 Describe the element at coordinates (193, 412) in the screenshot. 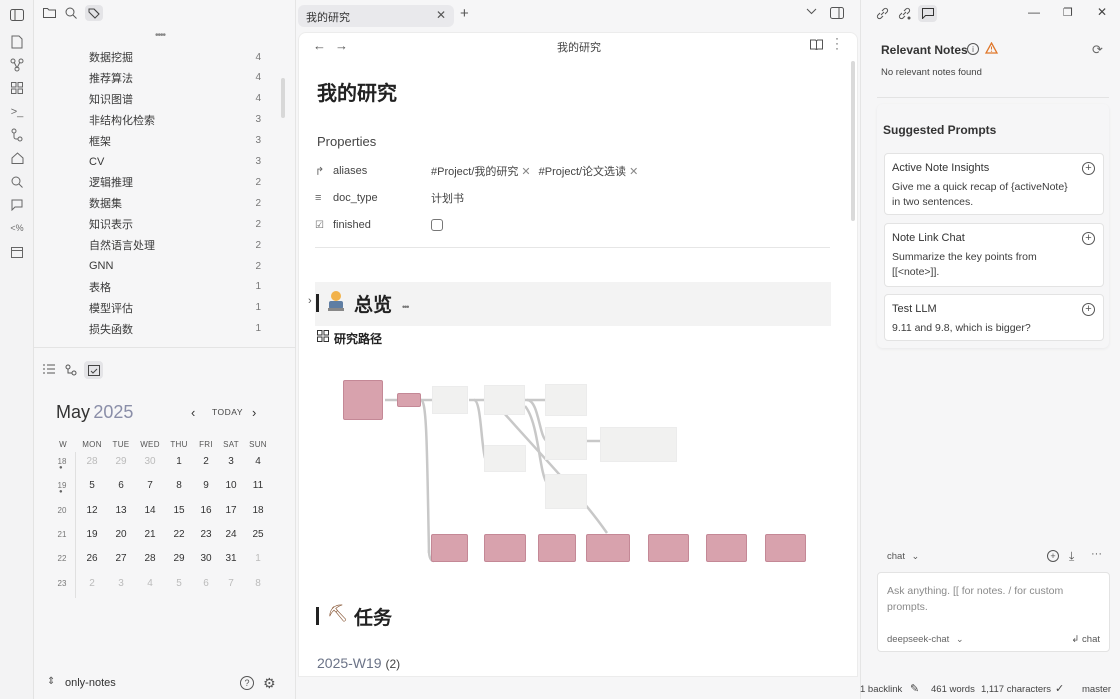

I see `chevron-left-icon: ‹` at that location.